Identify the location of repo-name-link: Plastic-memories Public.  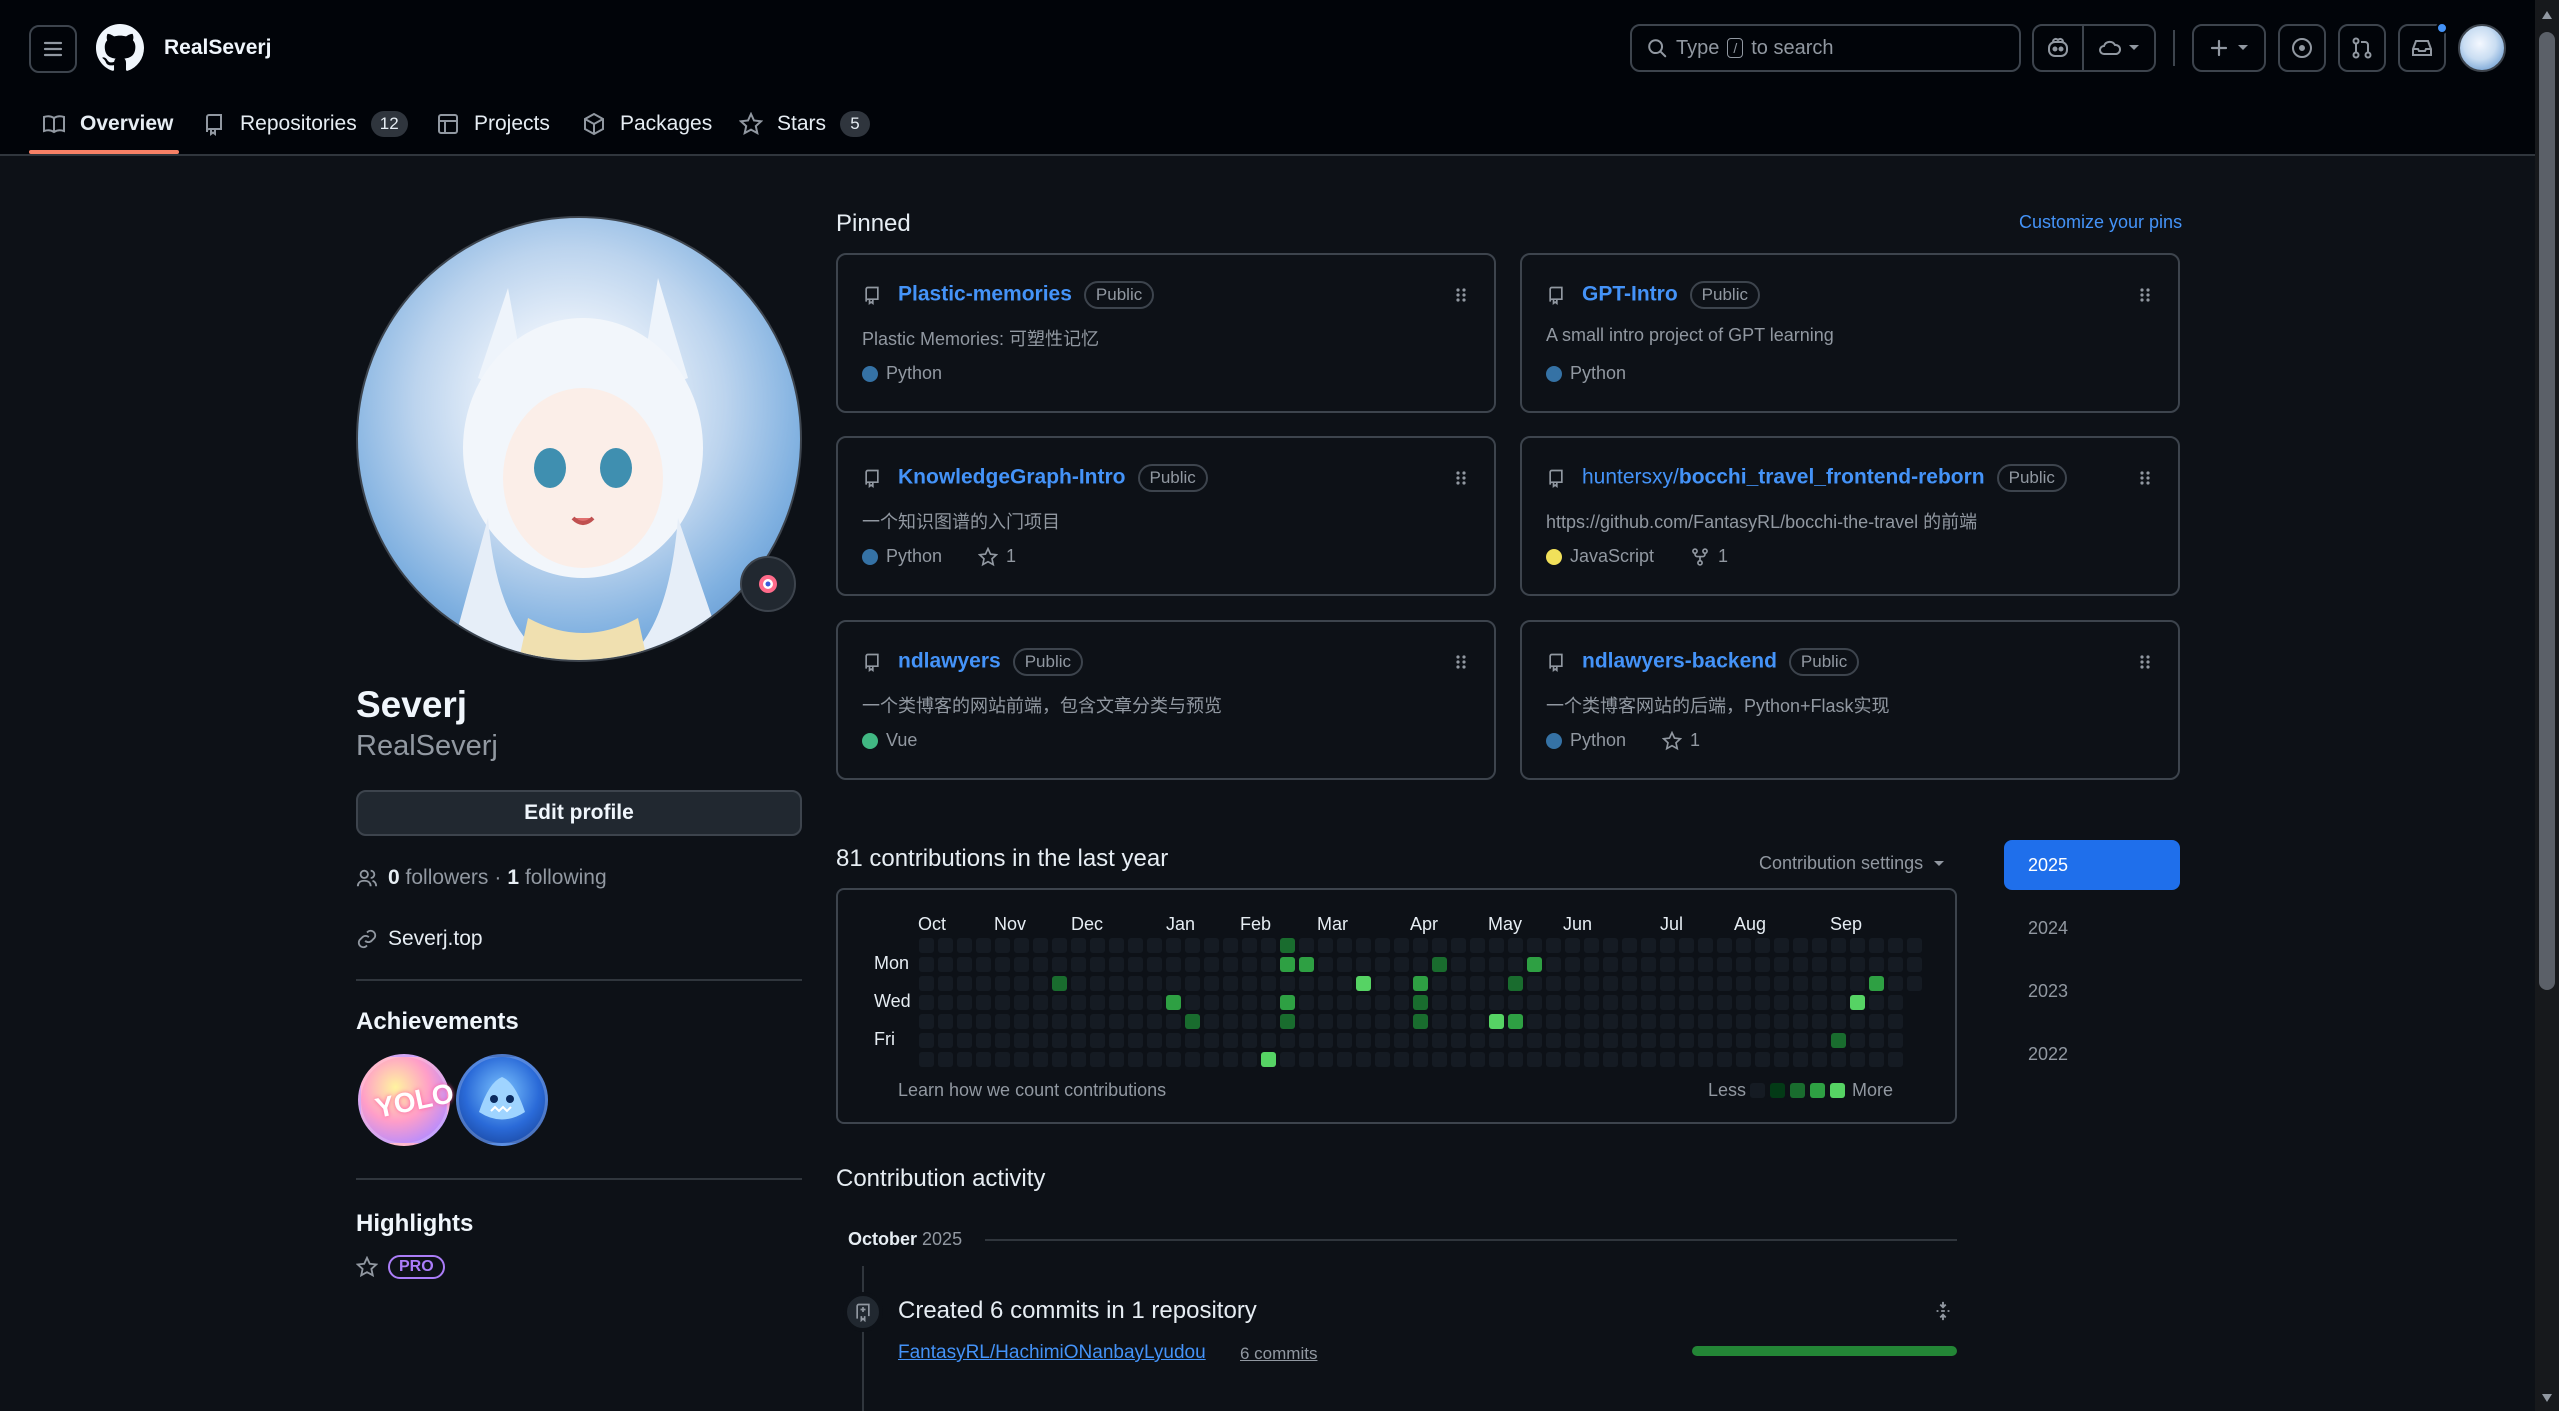
(1026, 295).